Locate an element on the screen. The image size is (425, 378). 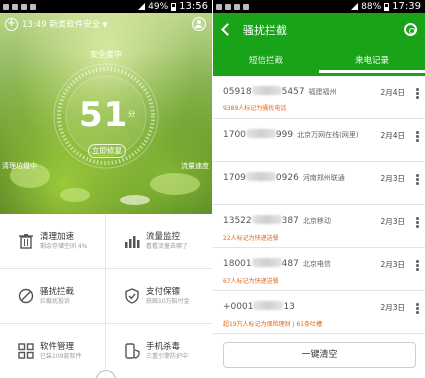
phone-number-suffix: 487 is located at coordinates (290, 264).